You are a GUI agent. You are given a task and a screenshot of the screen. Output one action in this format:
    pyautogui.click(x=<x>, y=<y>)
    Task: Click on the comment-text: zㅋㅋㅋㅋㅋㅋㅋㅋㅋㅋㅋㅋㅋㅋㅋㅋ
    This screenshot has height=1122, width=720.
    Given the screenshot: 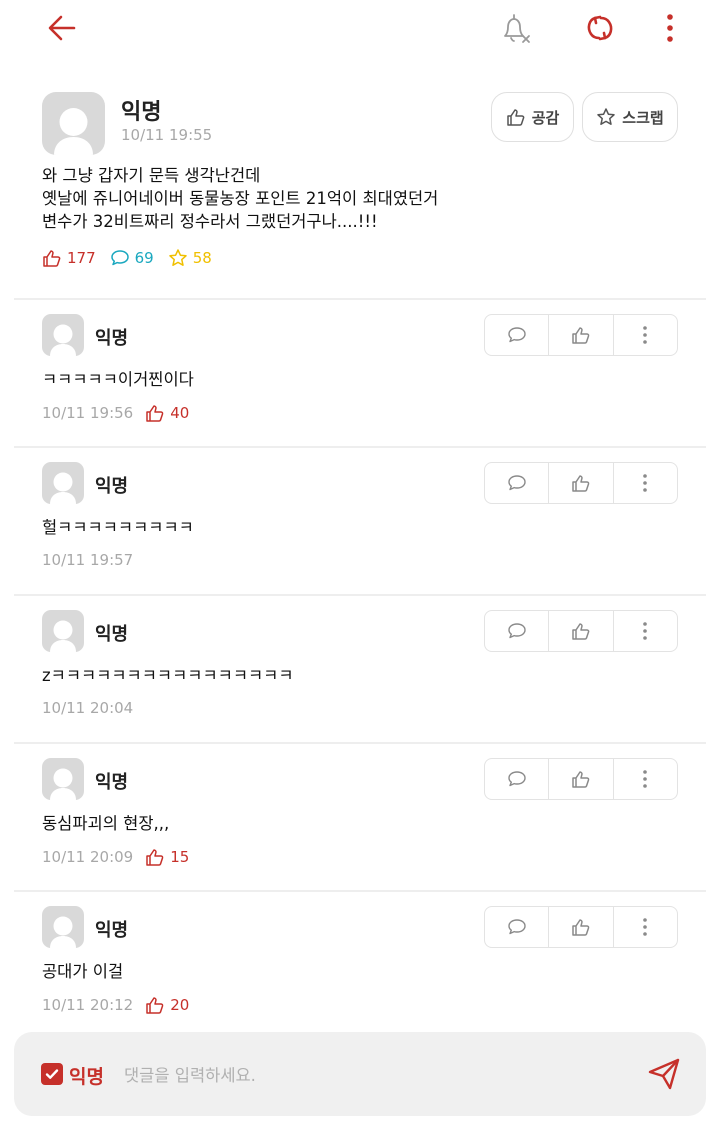 What is the action you would take?
    pyautogui.click(x=168, y=675)
    